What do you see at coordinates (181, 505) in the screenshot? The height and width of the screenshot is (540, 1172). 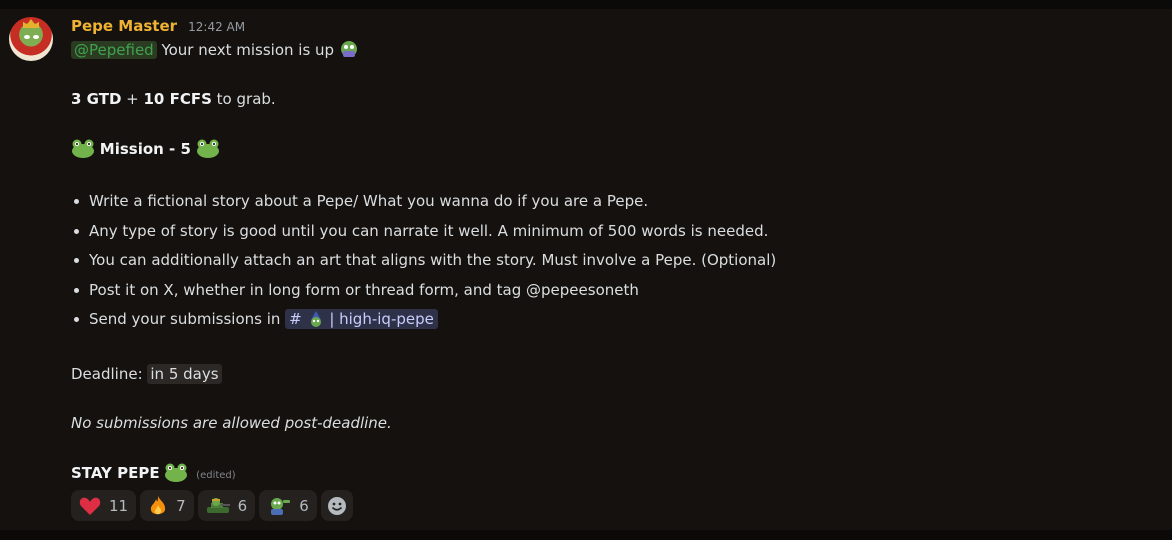 I see `reaction-count: 7` at bounding box center [181, 505].